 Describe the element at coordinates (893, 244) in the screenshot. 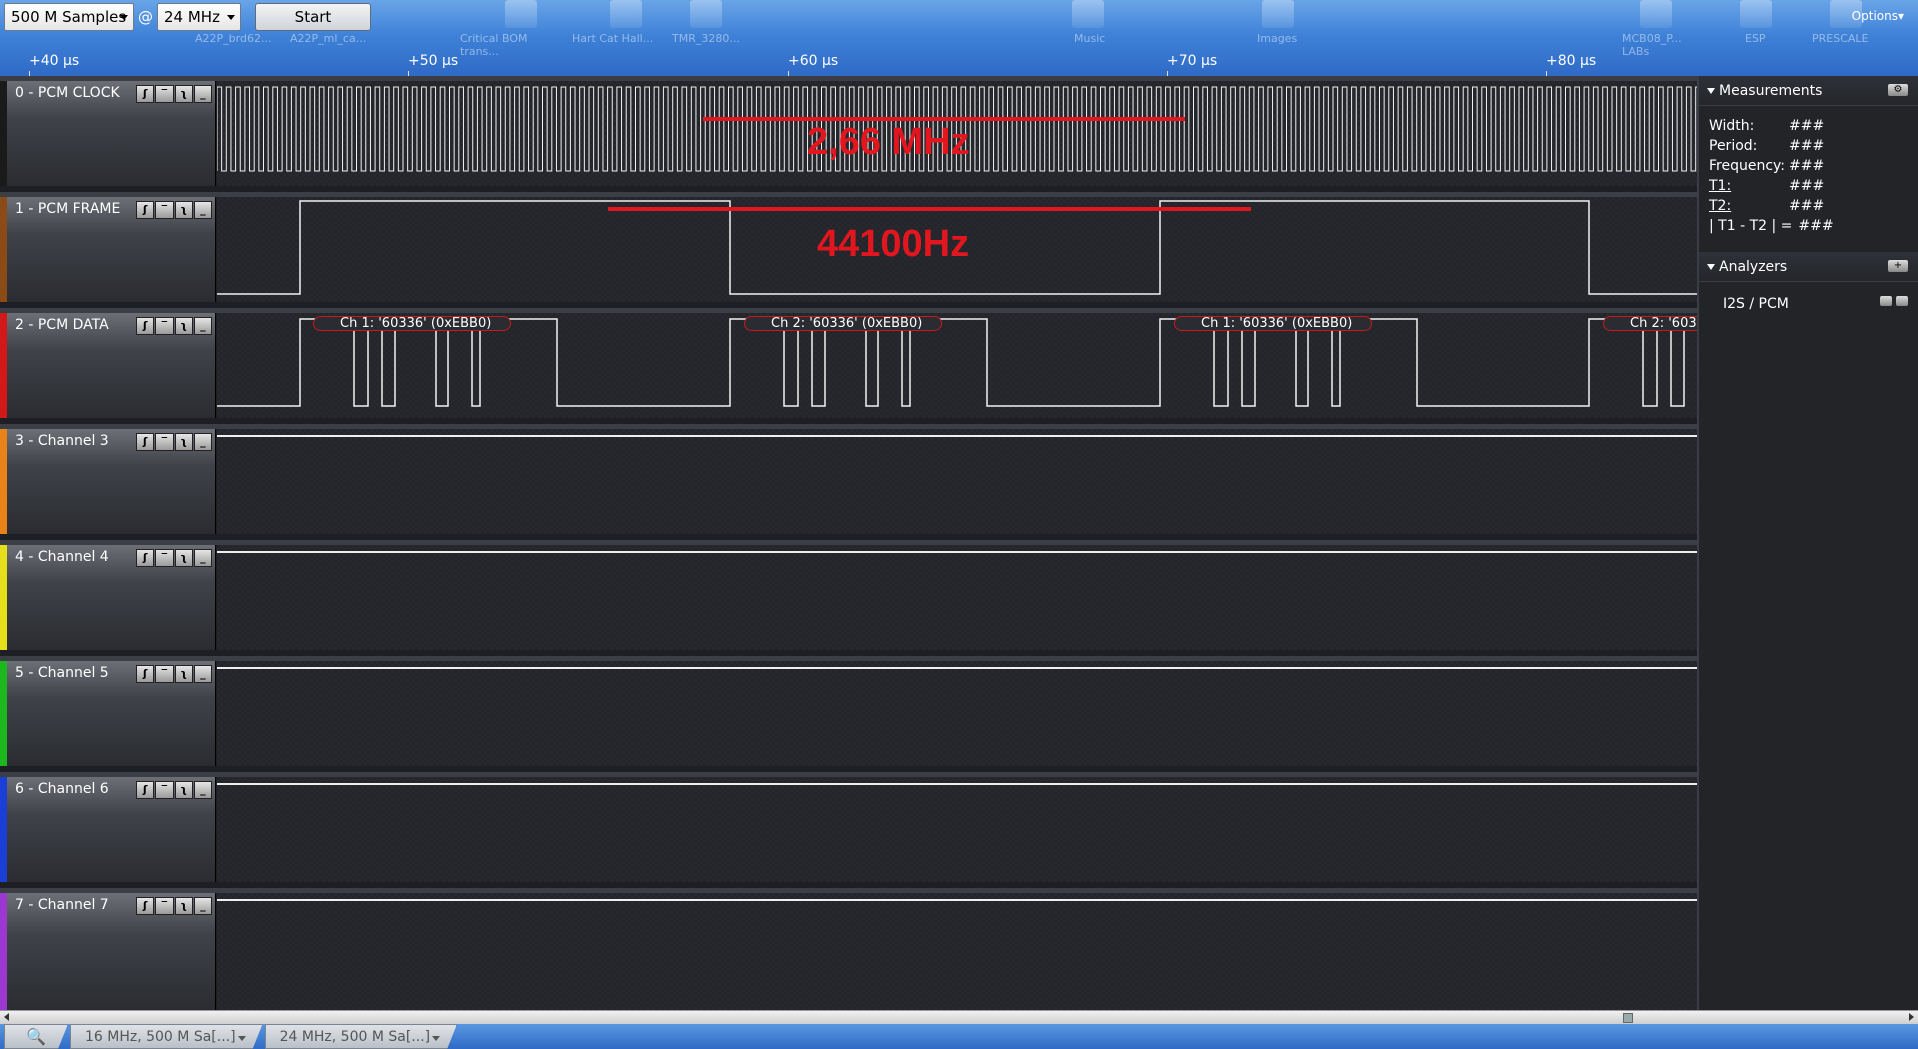

I see `frame-frequency-annotation: 44100Hz` at that location.